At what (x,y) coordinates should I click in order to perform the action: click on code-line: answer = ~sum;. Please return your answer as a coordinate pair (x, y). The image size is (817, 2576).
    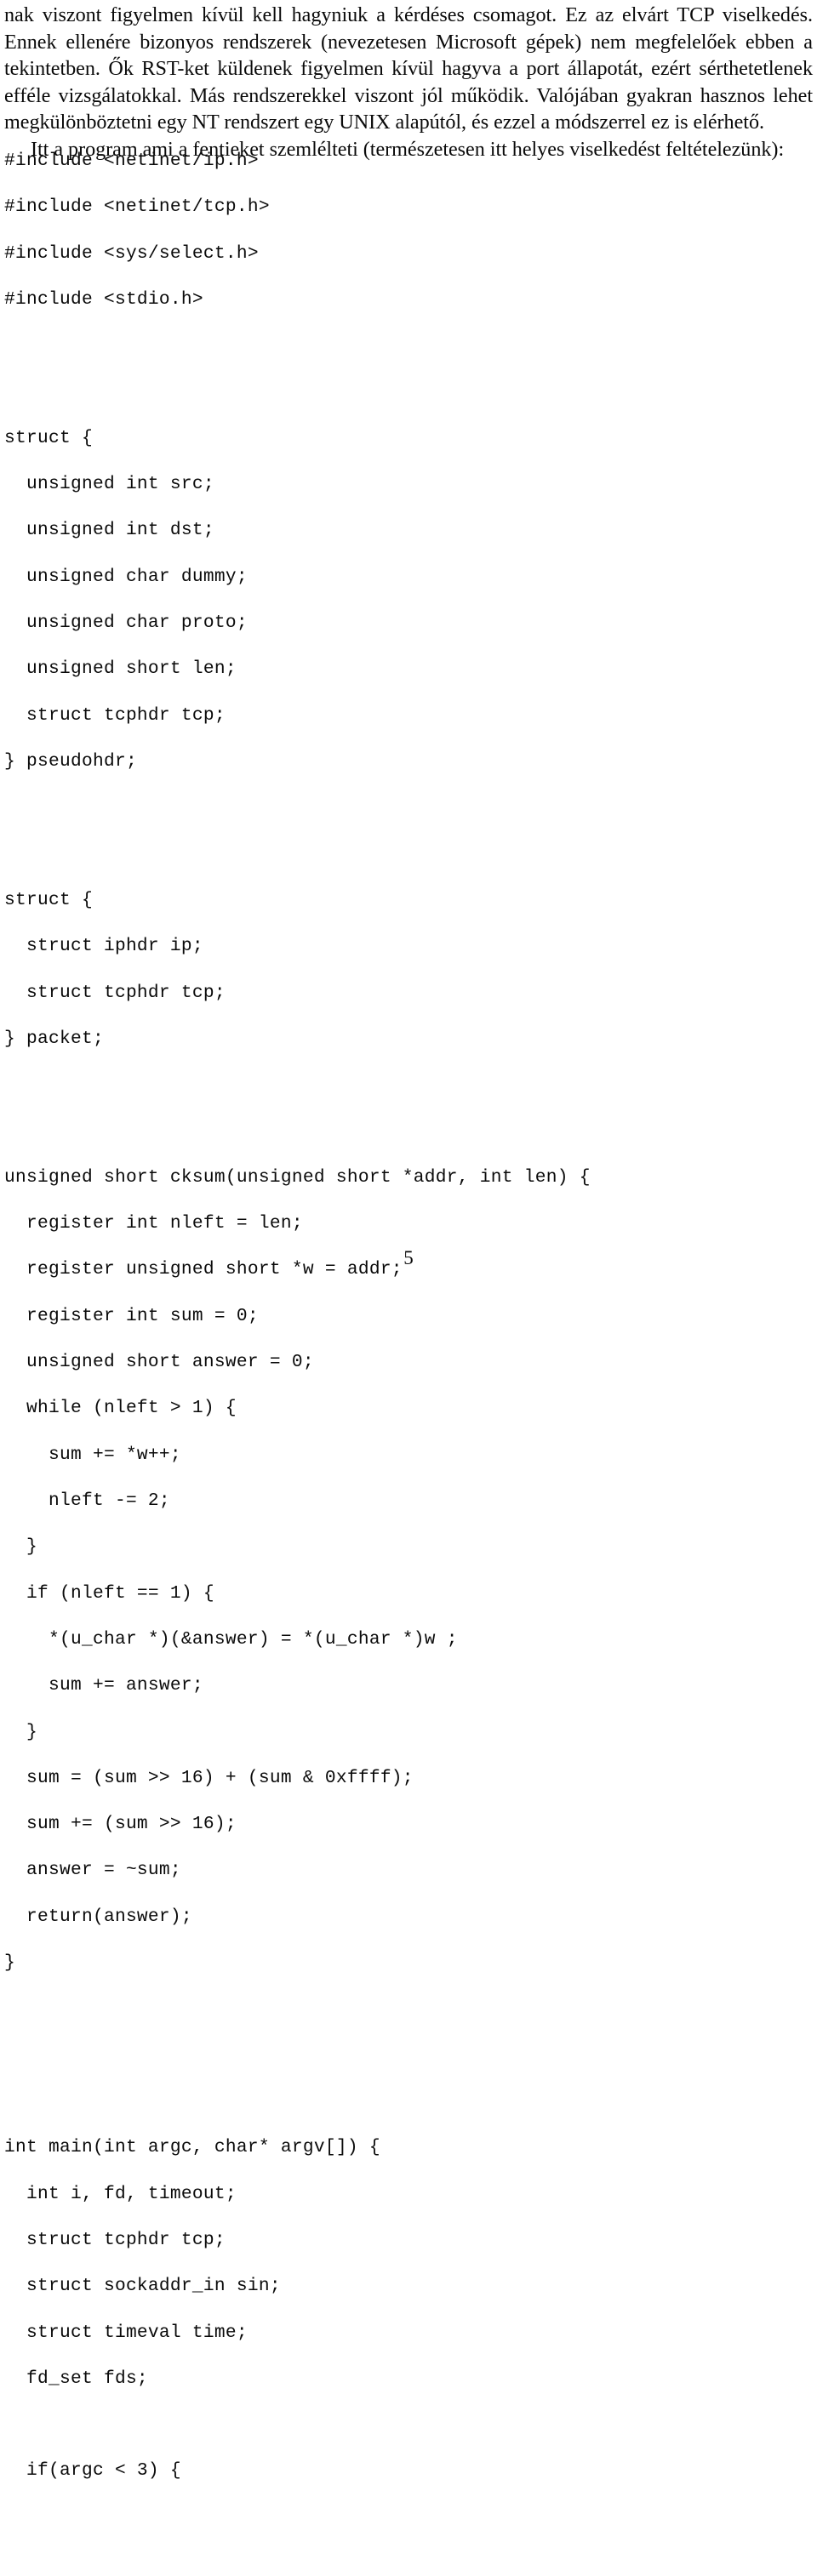
    Looking at the image, I should click on (92, 1871).